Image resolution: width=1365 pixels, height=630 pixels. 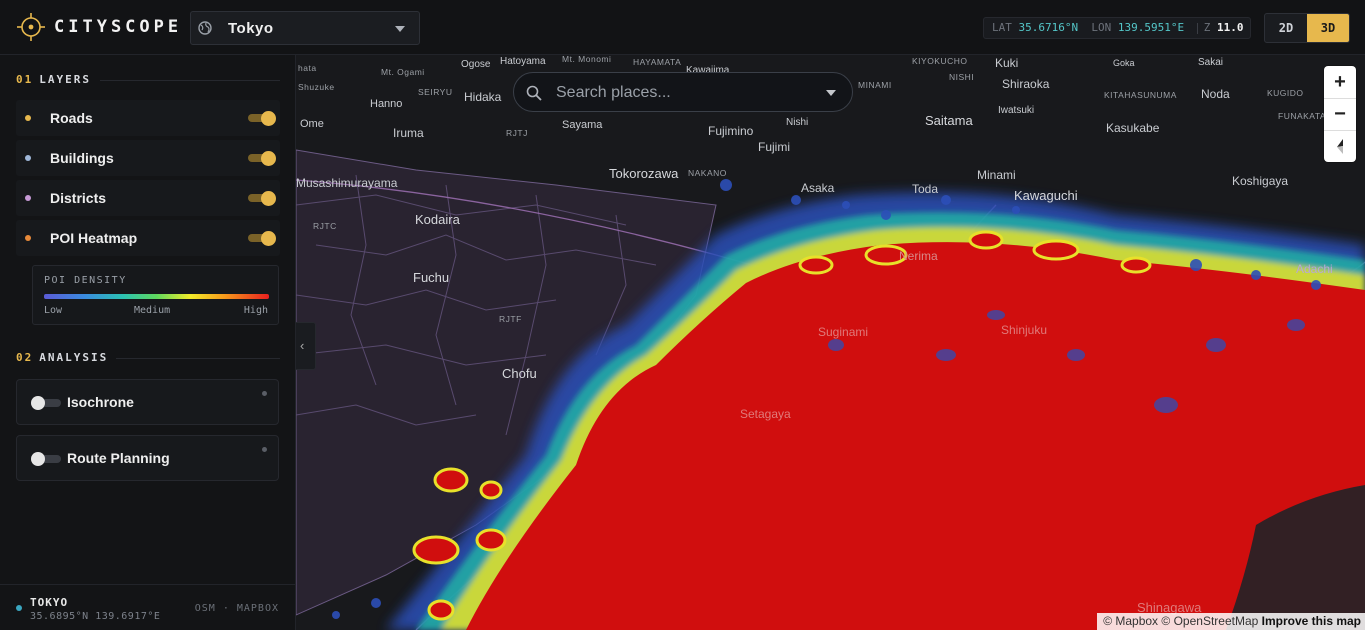 What do you see at coordinates (1314, 269) in the screenshot?
I see `place-label: Adachi` at bounding box center [1314, 269].